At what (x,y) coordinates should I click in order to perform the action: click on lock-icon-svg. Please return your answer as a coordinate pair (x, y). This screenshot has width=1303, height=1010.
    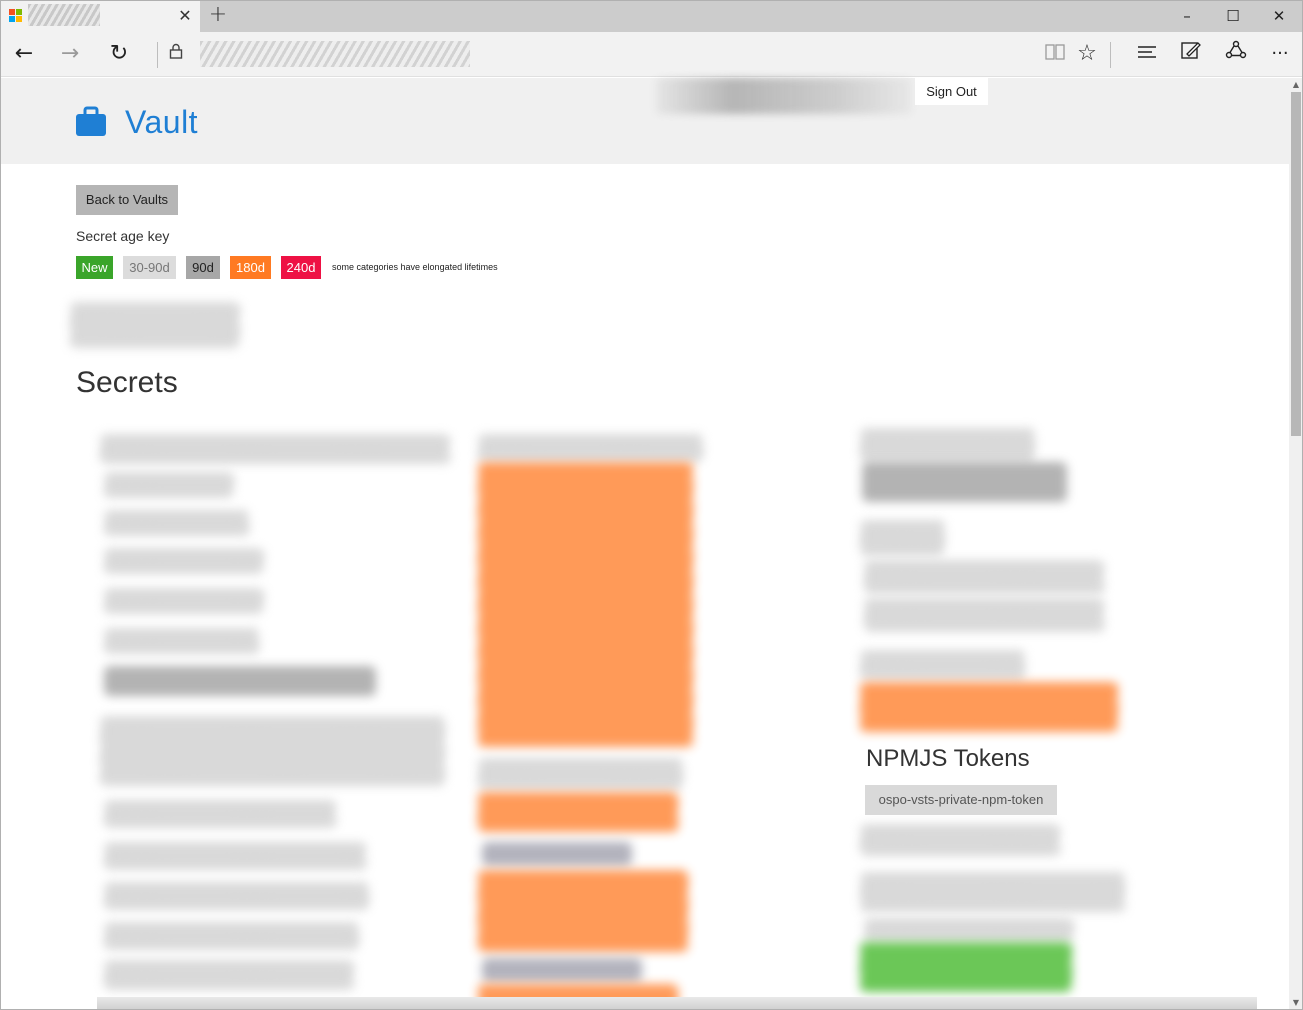
    Looking at the image, I should click on (176, 51).